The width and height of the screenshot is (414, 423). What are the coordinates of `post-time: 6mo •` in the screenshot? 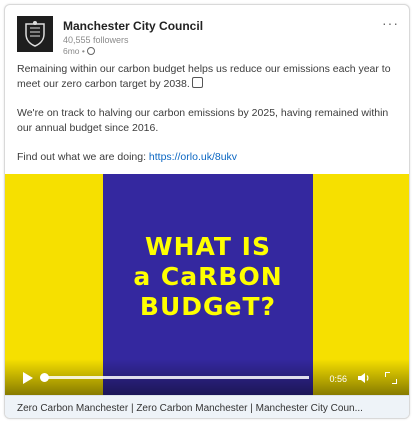 It's located at (74, 51).